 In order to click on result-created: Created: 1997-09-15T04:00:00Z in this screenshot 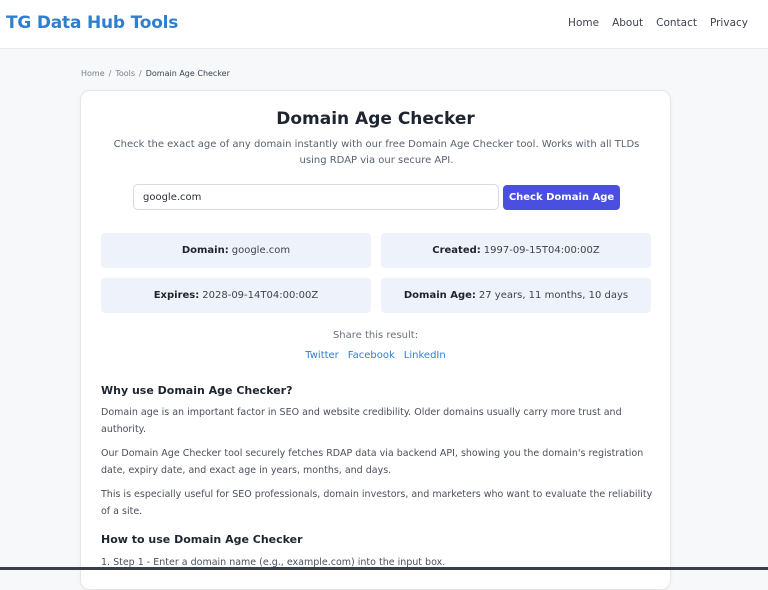, I will do `click(516, 250)`.